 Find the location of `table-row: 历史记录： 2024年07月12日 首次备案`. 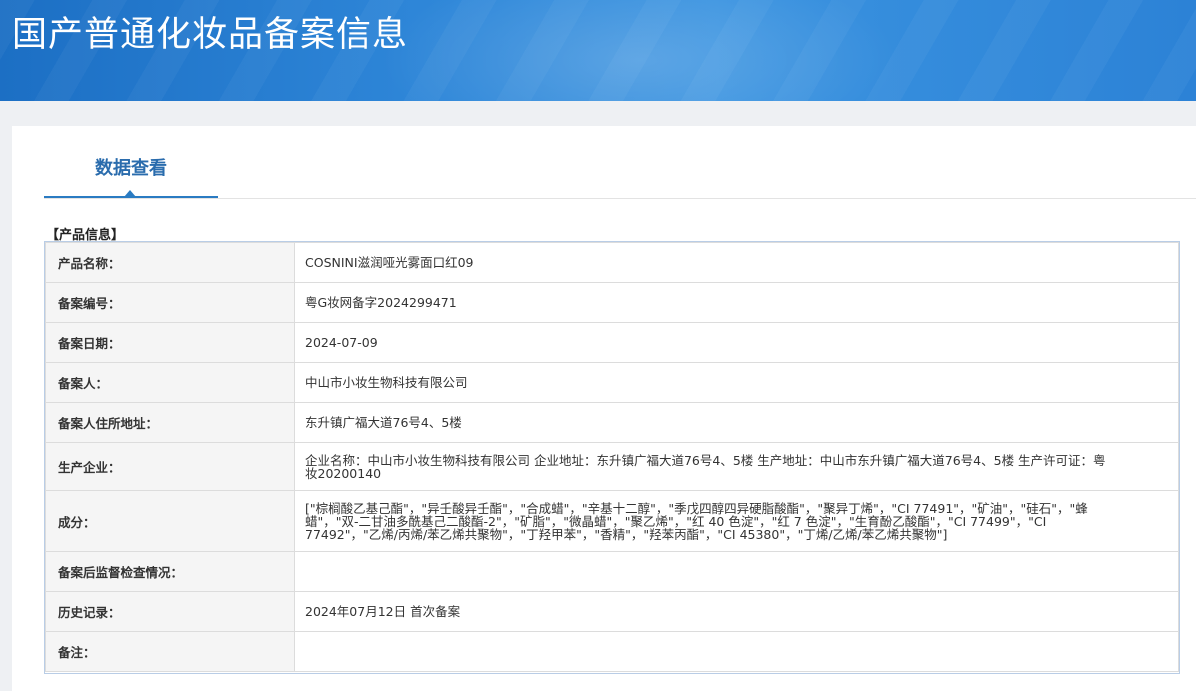

table-row: 历史记录： 2024年07月12日 首次备案 is located at coordinates (612, 611).